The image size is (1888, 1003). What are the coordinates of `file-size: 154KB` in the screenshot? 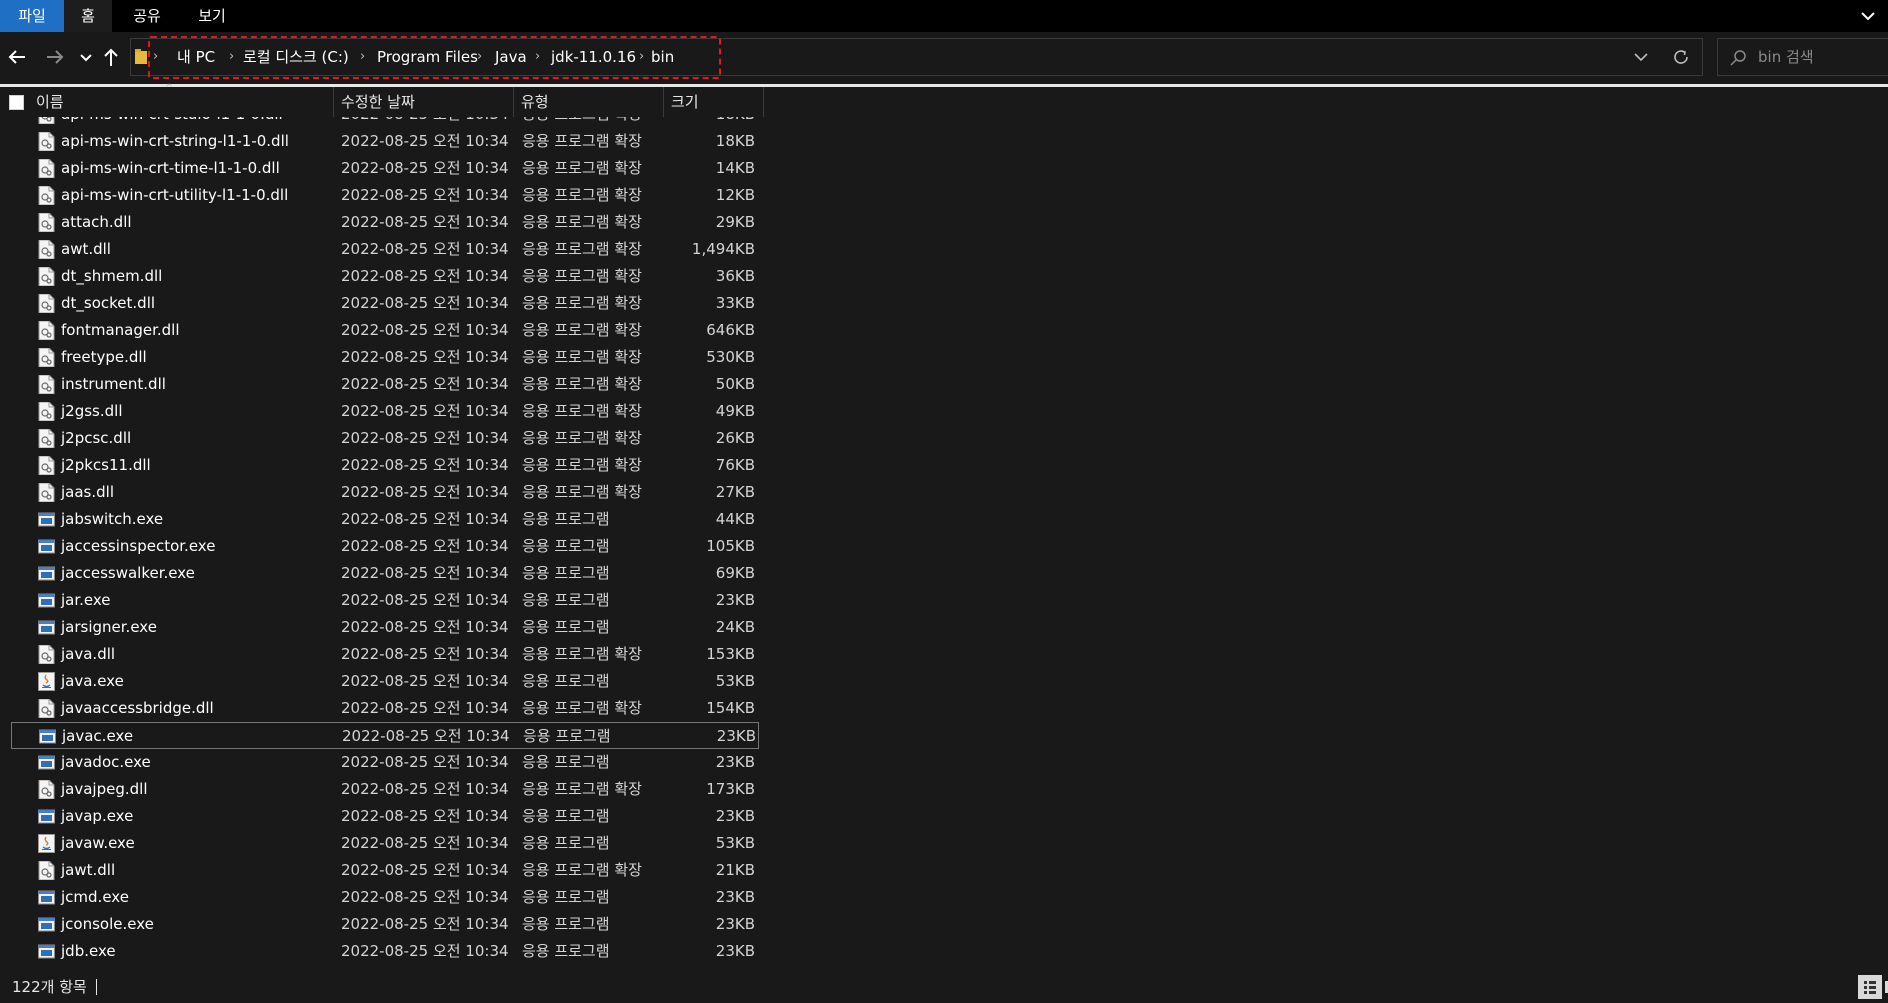 It's located at (730, 708).